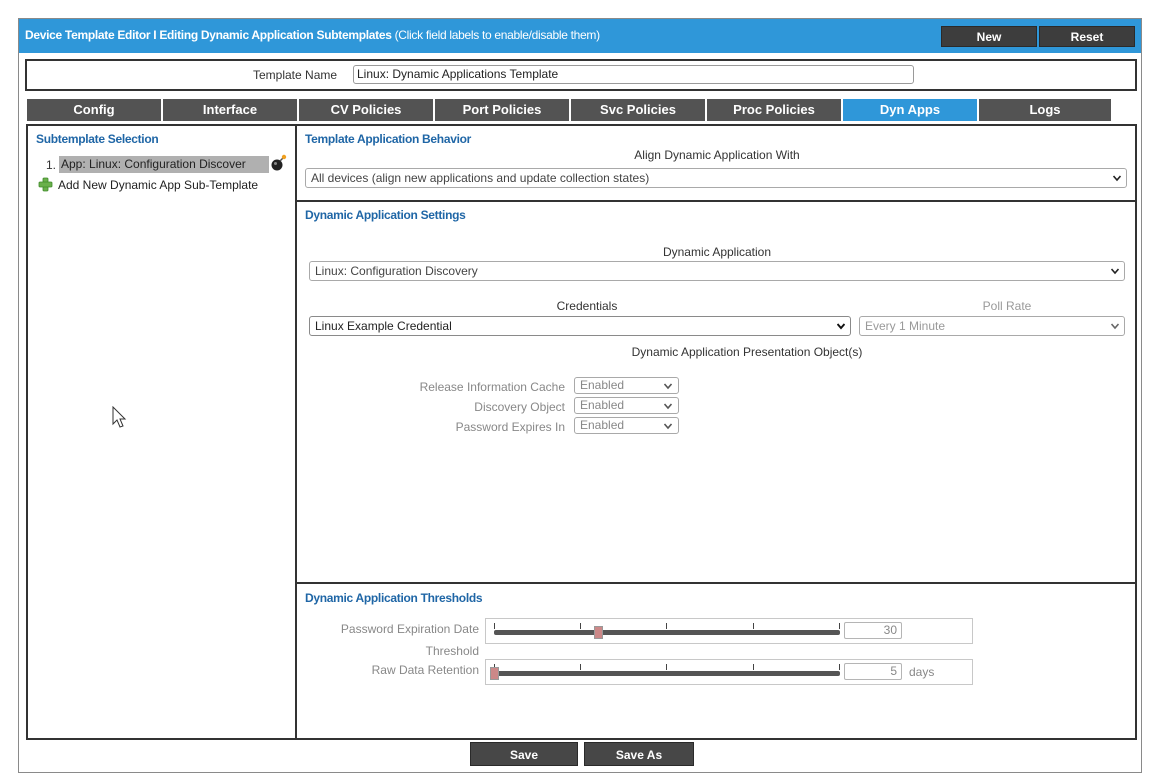 The height and width of the screenshot is (784, 1152). Describe the element at coordinates (503, 110) in the screenshot. I see `tab-port-policies: Port Policies` at that location.